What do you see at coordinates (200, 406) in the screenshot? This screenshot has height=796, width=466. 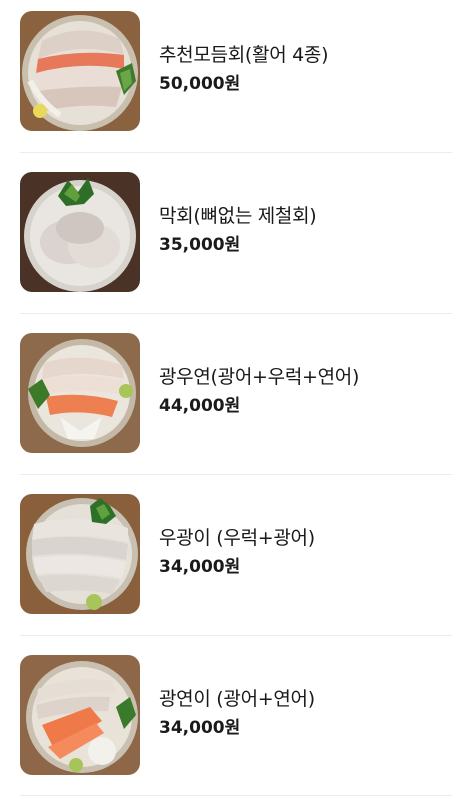 I see `menu-item-price: 44,000원` at bounding box center [200, 406].